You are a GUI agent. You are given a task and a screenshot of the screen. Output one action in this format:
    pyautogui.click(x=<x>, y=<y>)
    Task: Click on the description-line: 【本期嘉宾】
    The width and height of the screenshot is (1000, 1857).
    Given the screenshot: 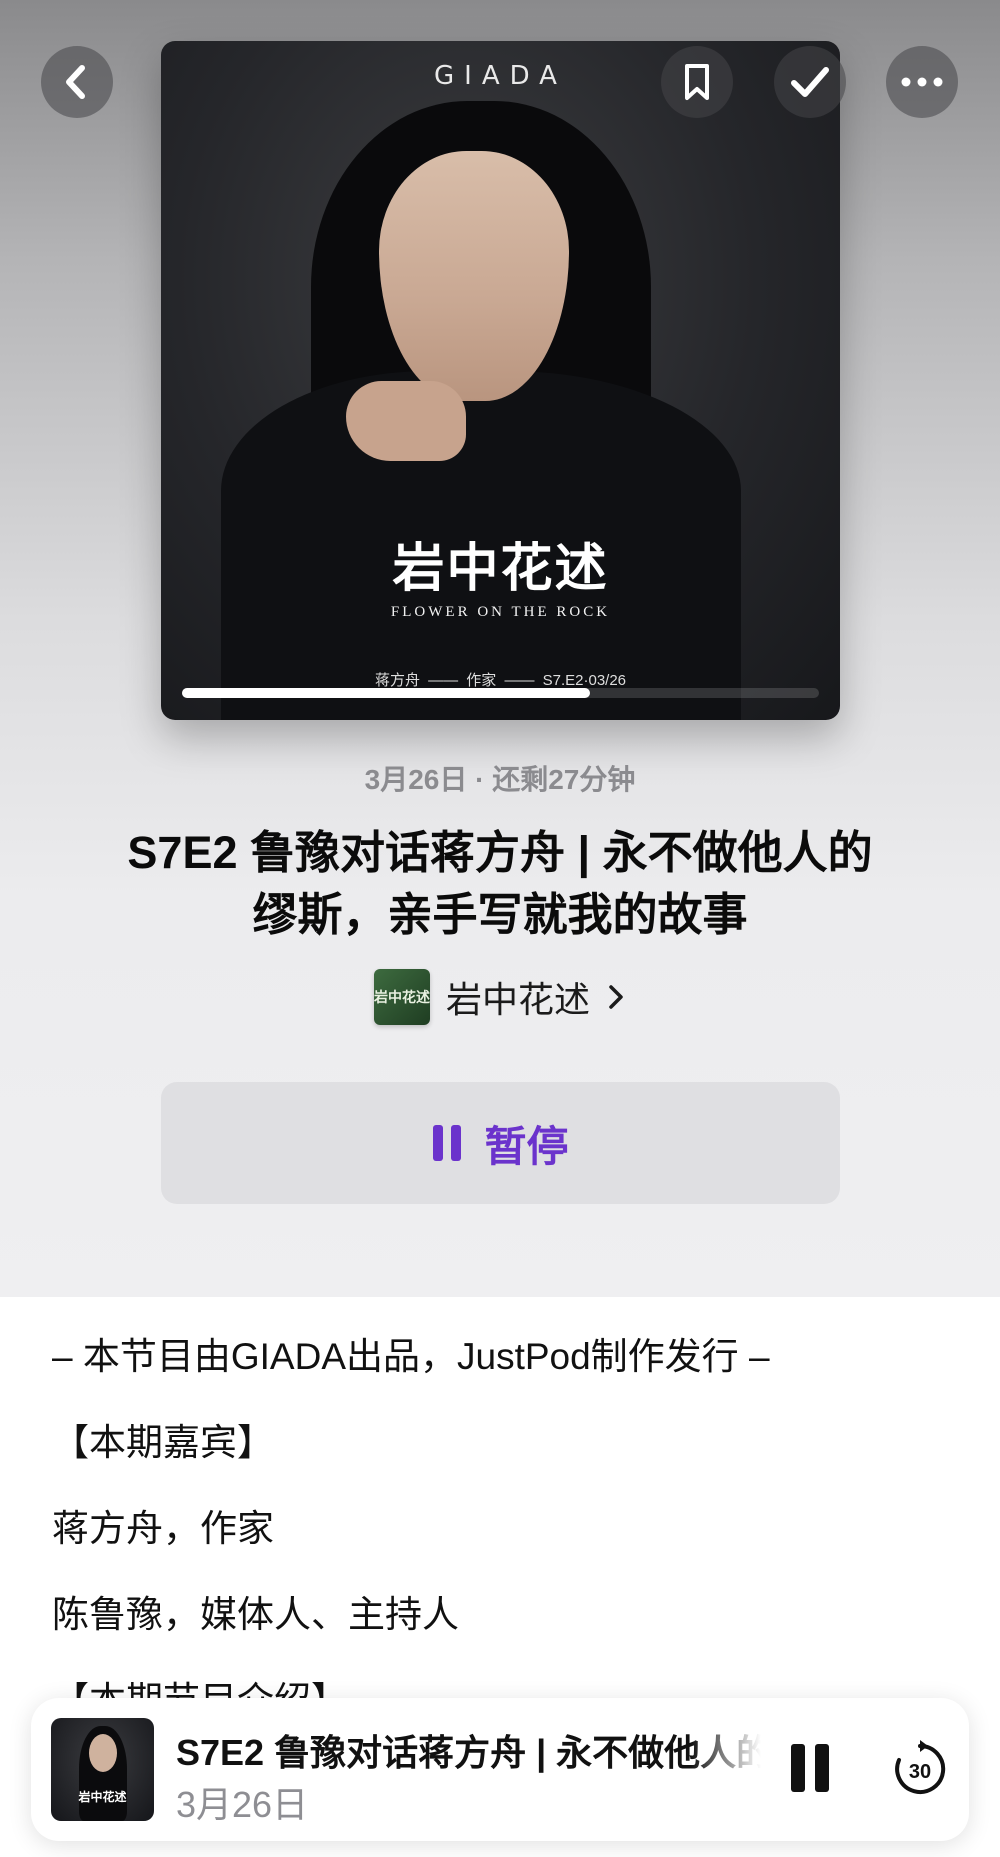 What is the action you would take?
    pyautogui.click(x=163, y=1442)
    